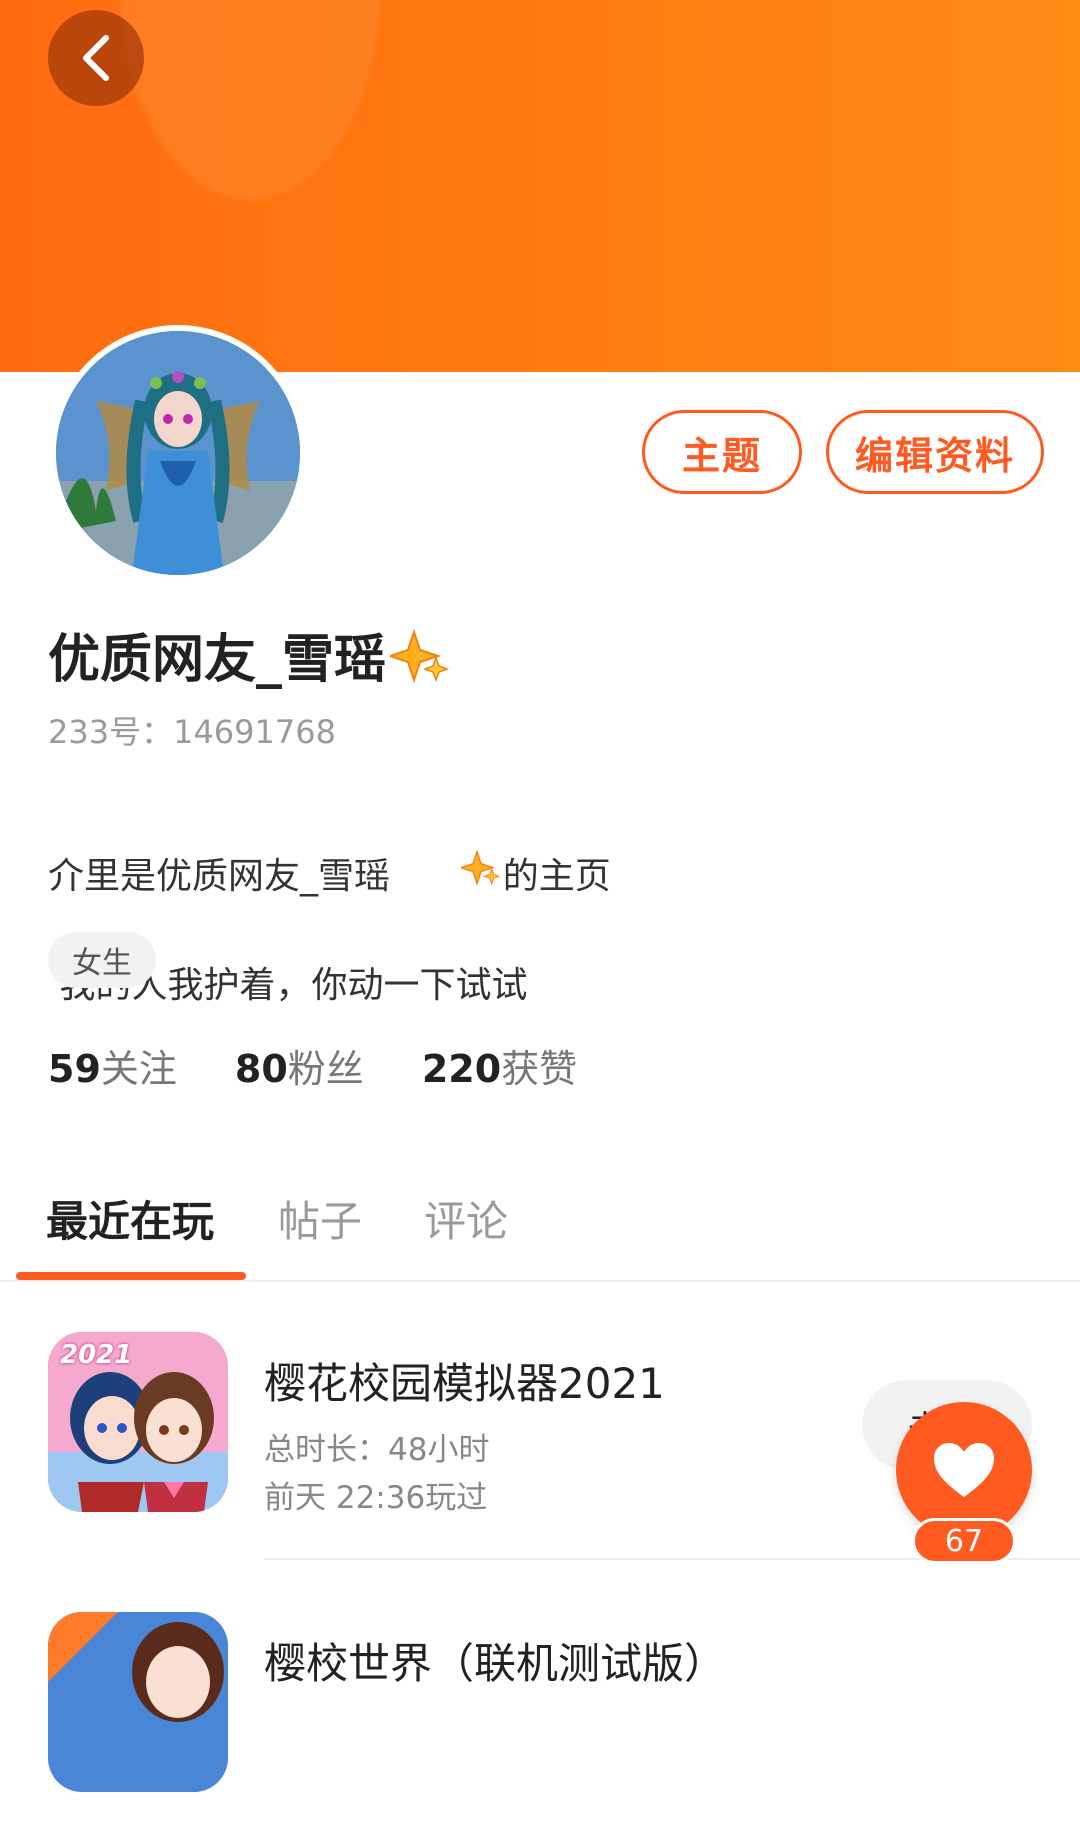  I want to click on tab-posts: 帖子, so click(320, 1218).